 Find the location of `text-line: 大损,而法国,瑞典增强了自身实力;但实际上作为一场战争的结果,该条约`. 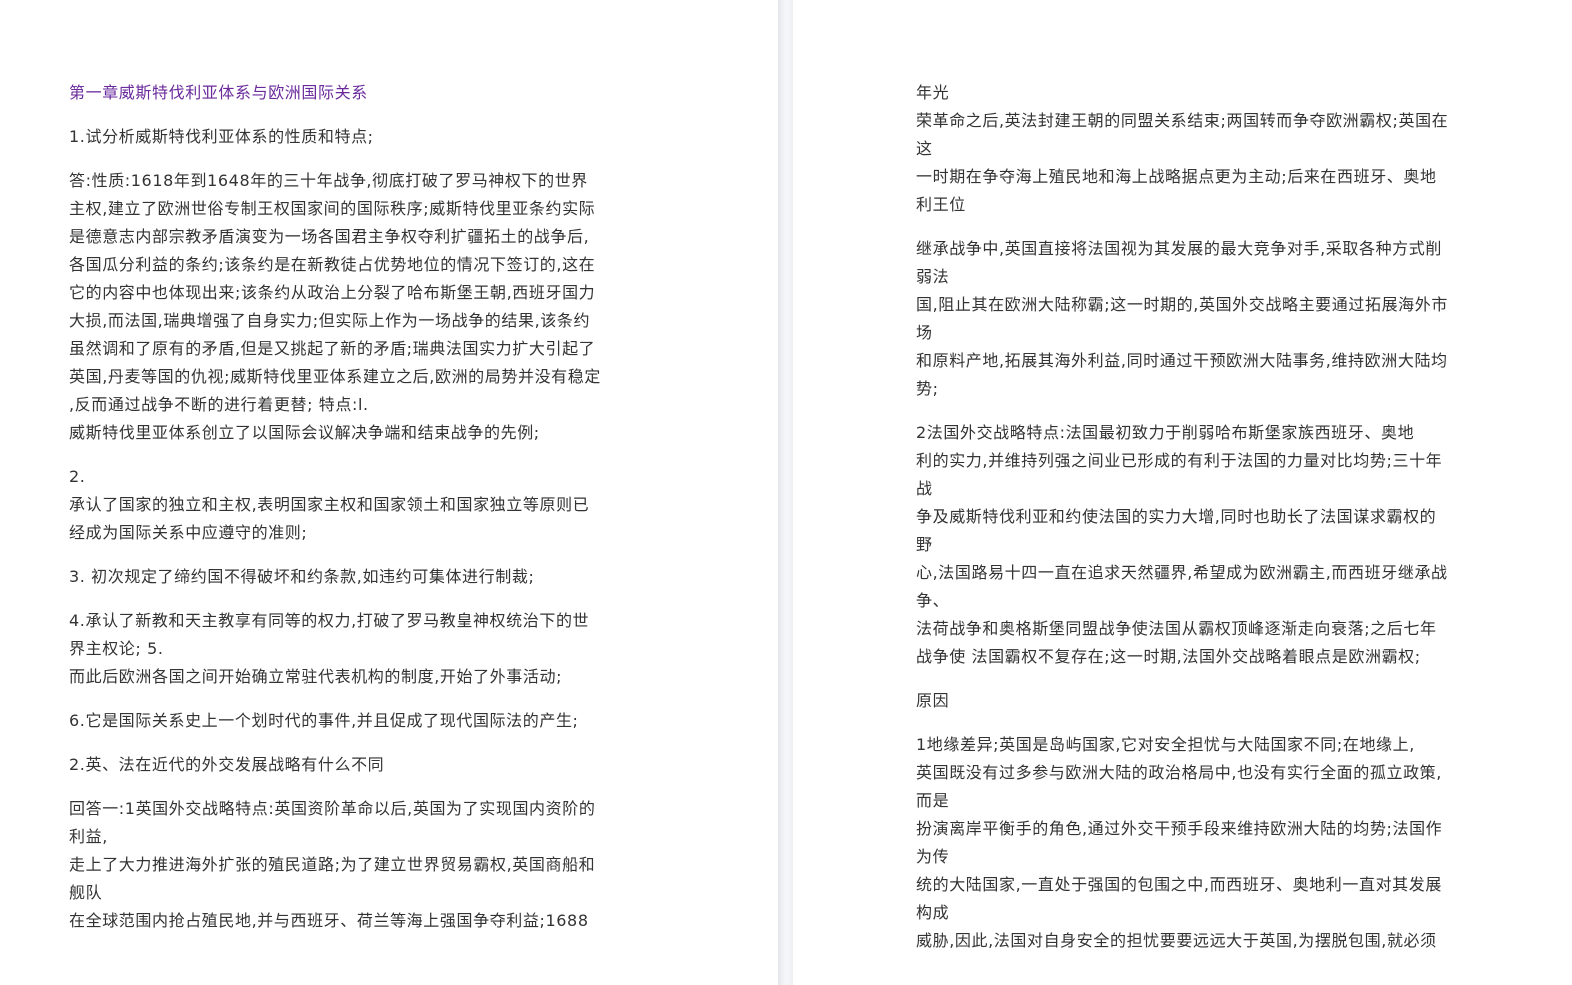

text-line: 大损,而法国,瑞典增强了自身实力;但实际上作为一场战争的结果,该条约 is located at coordinates (330, 320).